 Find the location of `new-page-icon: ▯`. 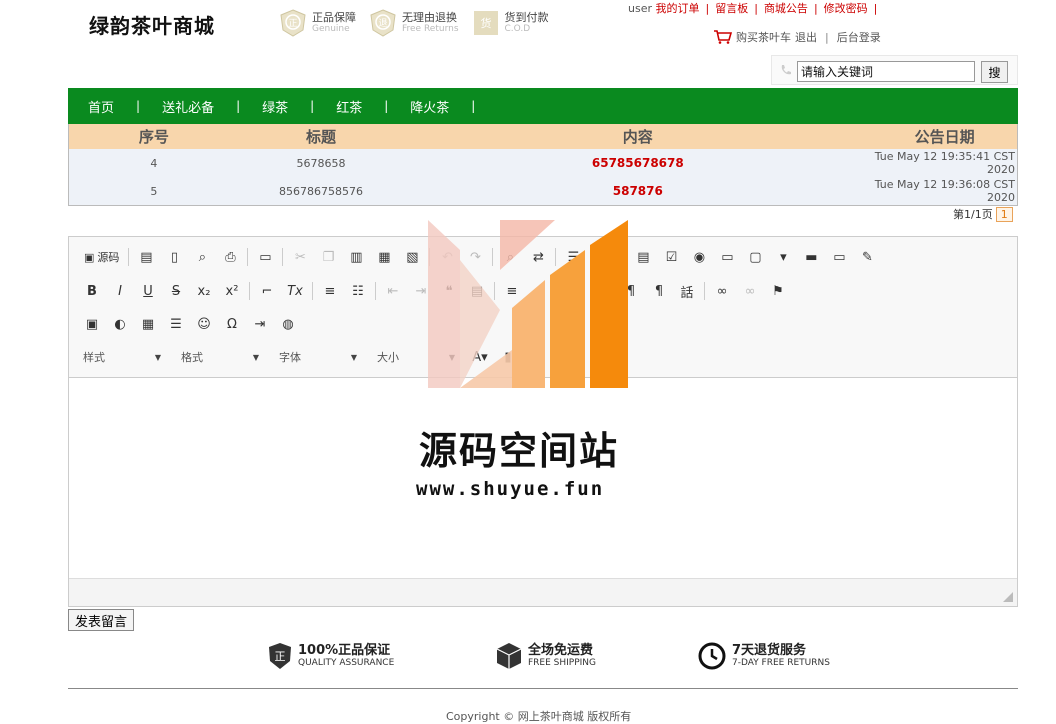

new-page-icon: ▯ is located at coordinates (174, 257).